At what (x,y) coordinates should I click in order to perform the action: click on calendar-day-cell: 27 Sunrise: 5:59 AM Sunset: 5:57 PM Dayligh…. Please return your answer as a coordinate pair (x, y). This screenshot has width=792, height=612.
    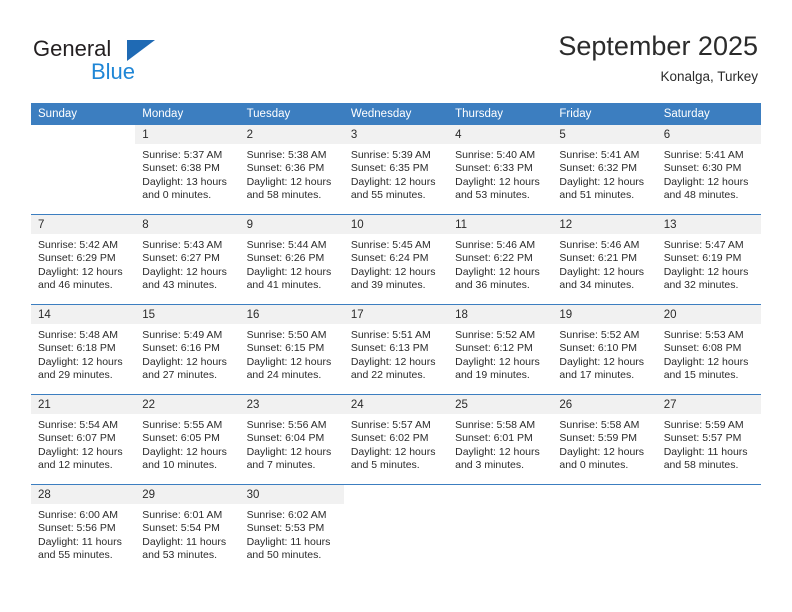
    Looking at the image, I should click on (708, 439).